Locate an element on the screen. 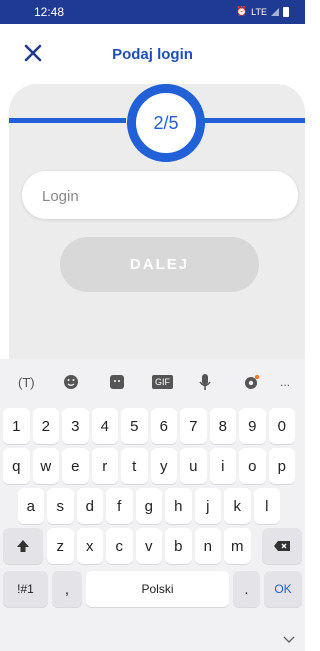 The width and height of the screenshot is (320, 651). emoji-icon is located at coordinates (71, 382).